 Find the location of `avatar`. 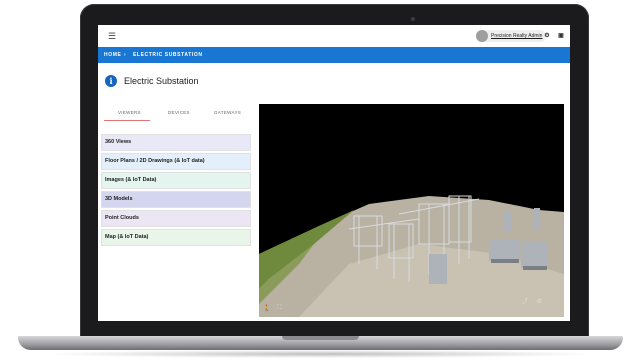

avatar is located at coordinates (482, 36).